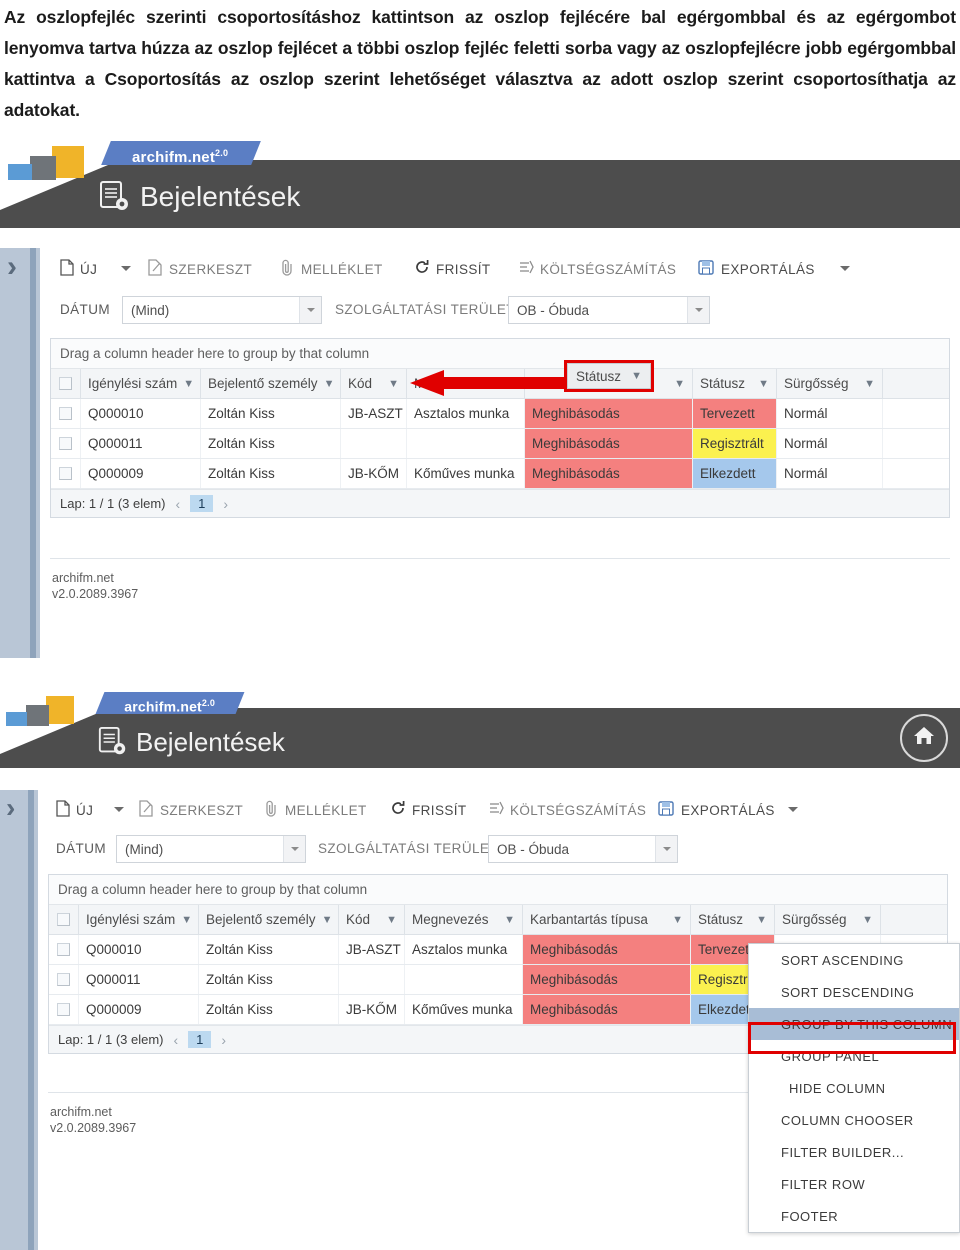 The width and height of the screenshot is (960, 1250). I want to click on export-icon, so click(706, 269).